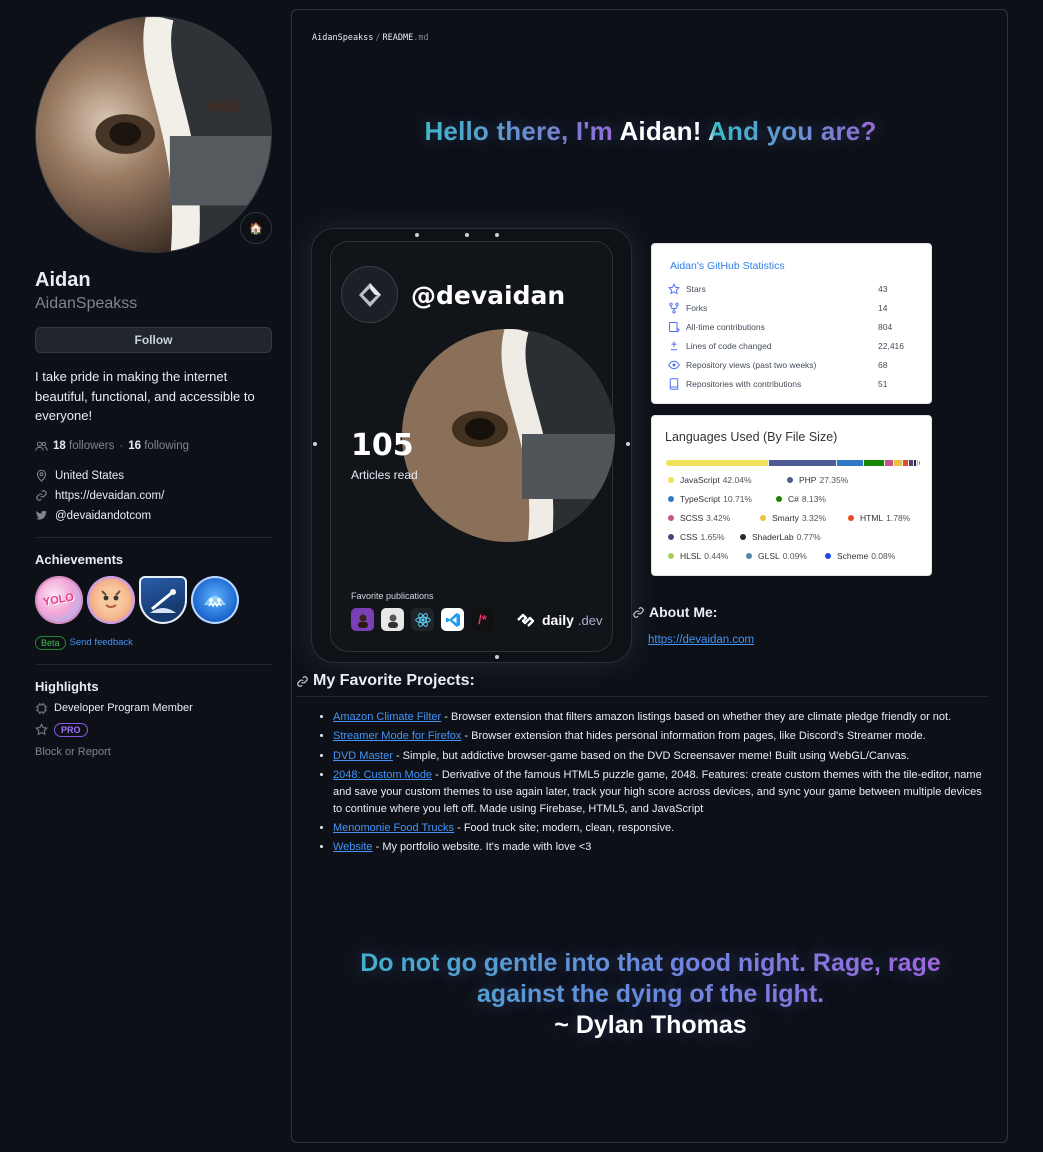  I want to click on breadcrumb-ext: .md, so click(421, 38).